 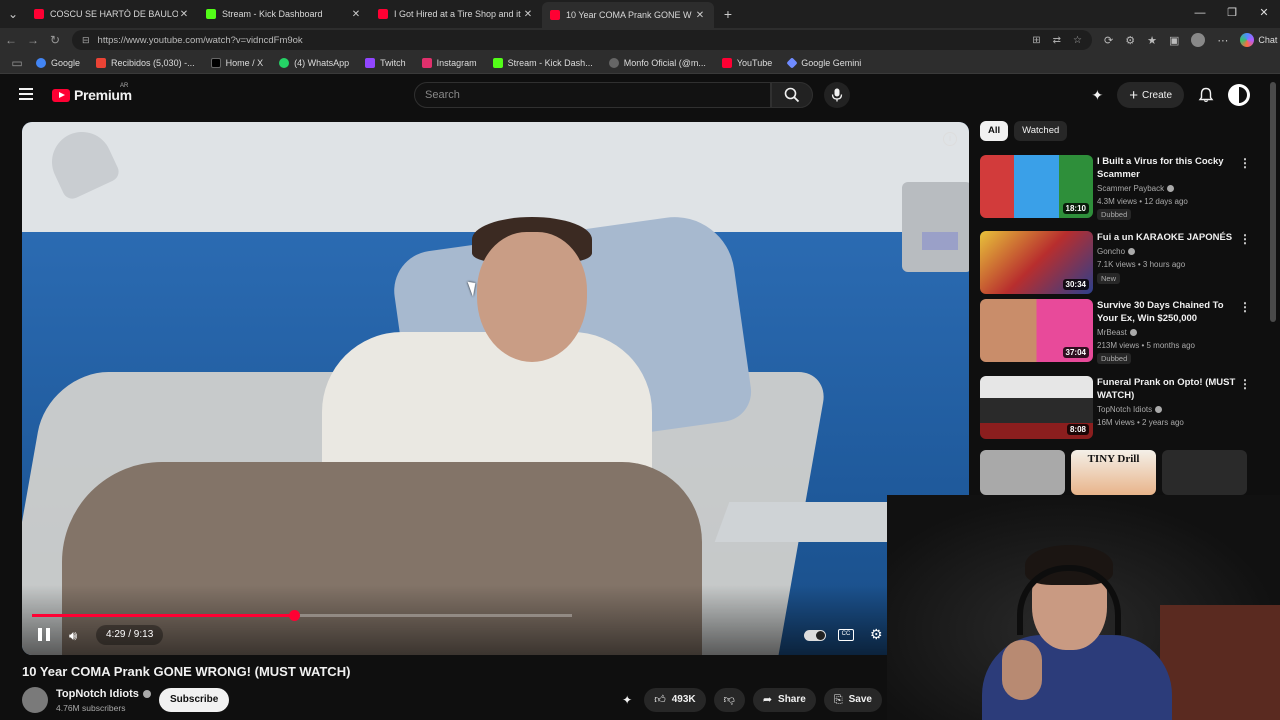 I want to click on new-tab-icon: +, so click(x=728, y=14).